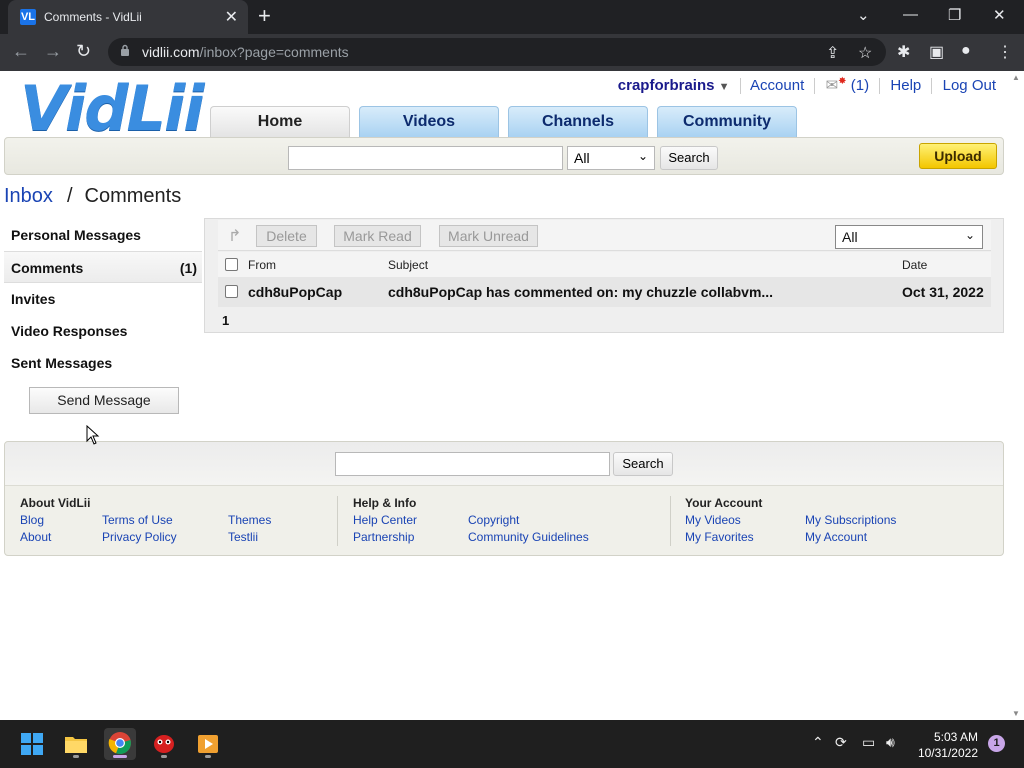 Image resolution: width=1024 pixels, height=768 pixels. I want to click on vidlii-logo: VidLii, so click(112, 109).